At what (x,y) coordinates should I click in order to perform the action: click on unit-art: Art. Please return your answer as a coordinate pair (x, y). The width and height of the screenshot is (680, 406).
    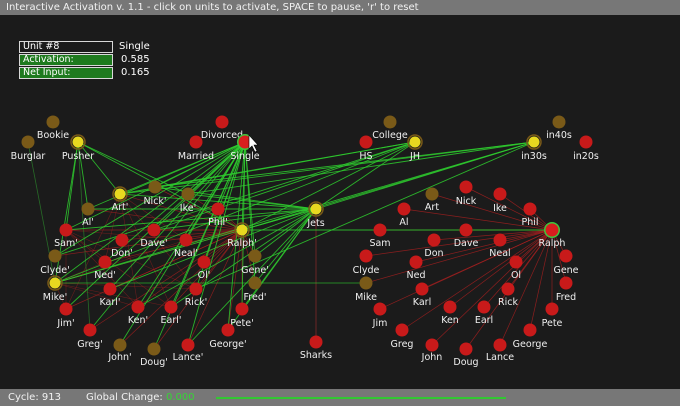
    Looking at the image, I should click on (432, 200).